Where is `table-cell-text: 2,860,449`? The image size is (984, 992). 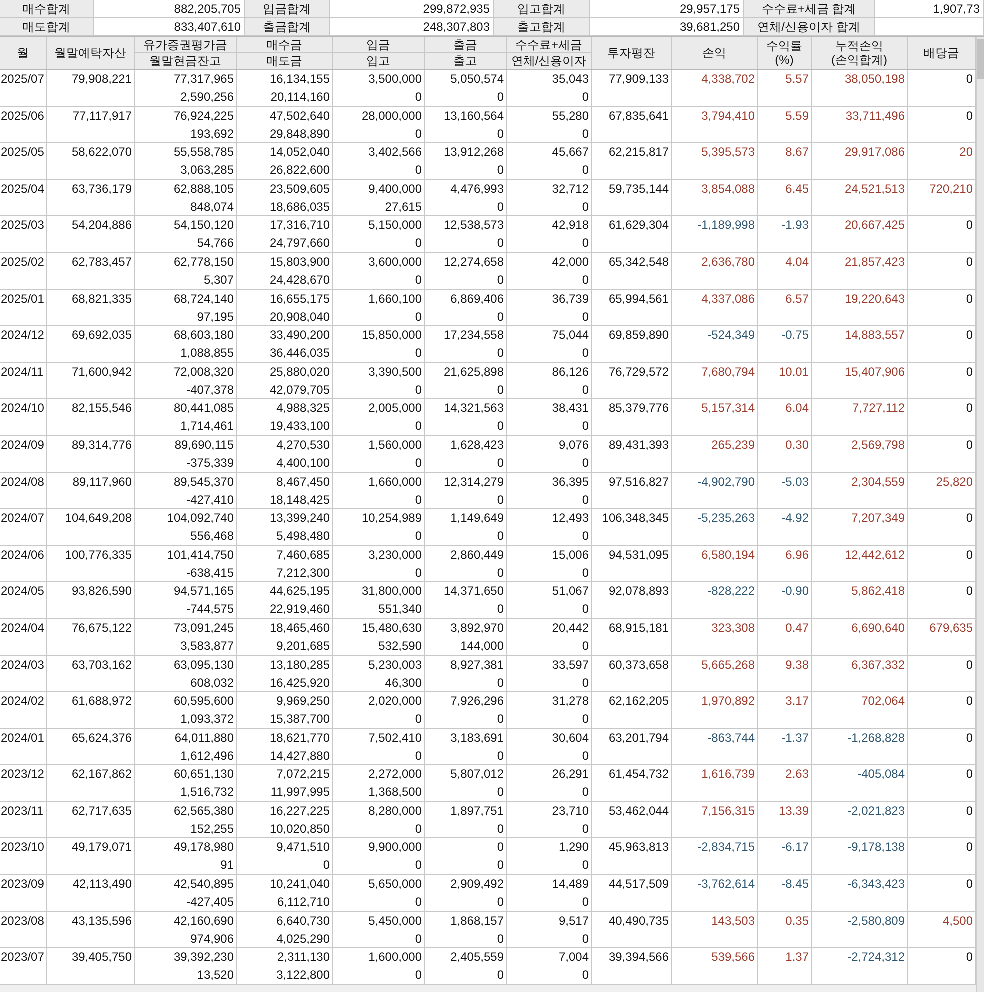
table-cell-text: 2,860,449 is located at coordinates (477, 555).